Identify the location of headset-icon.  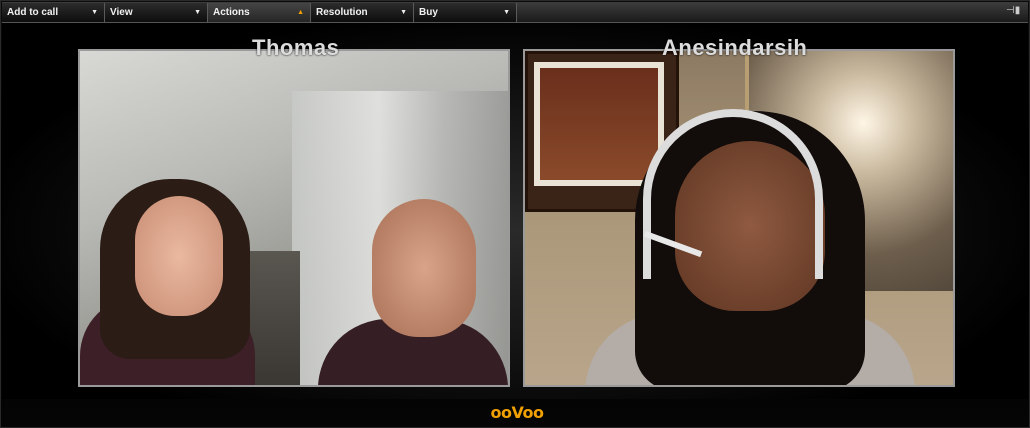
(733, 194).